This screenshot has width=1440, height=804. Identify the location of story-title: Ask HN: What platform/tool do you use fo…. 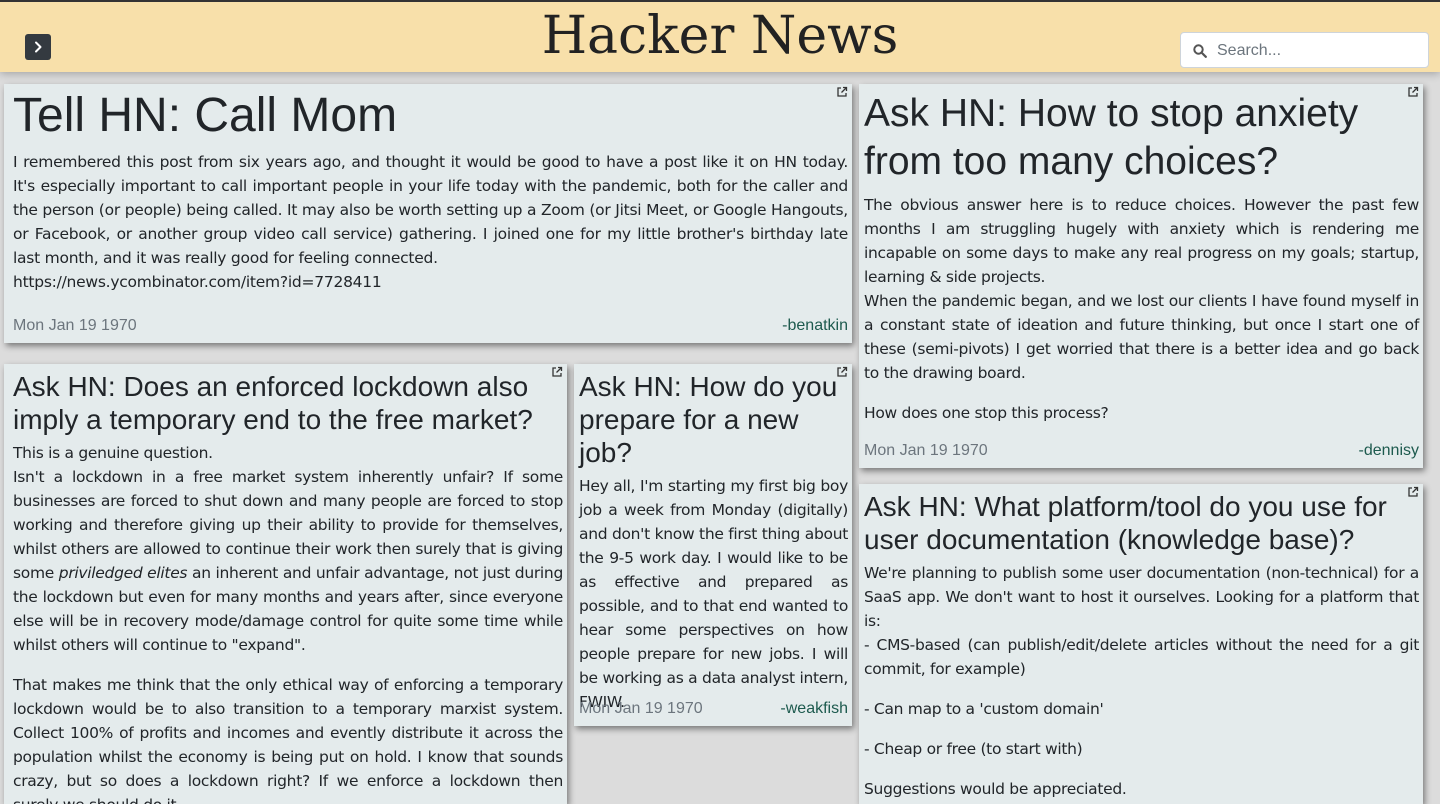
(1141, 523).